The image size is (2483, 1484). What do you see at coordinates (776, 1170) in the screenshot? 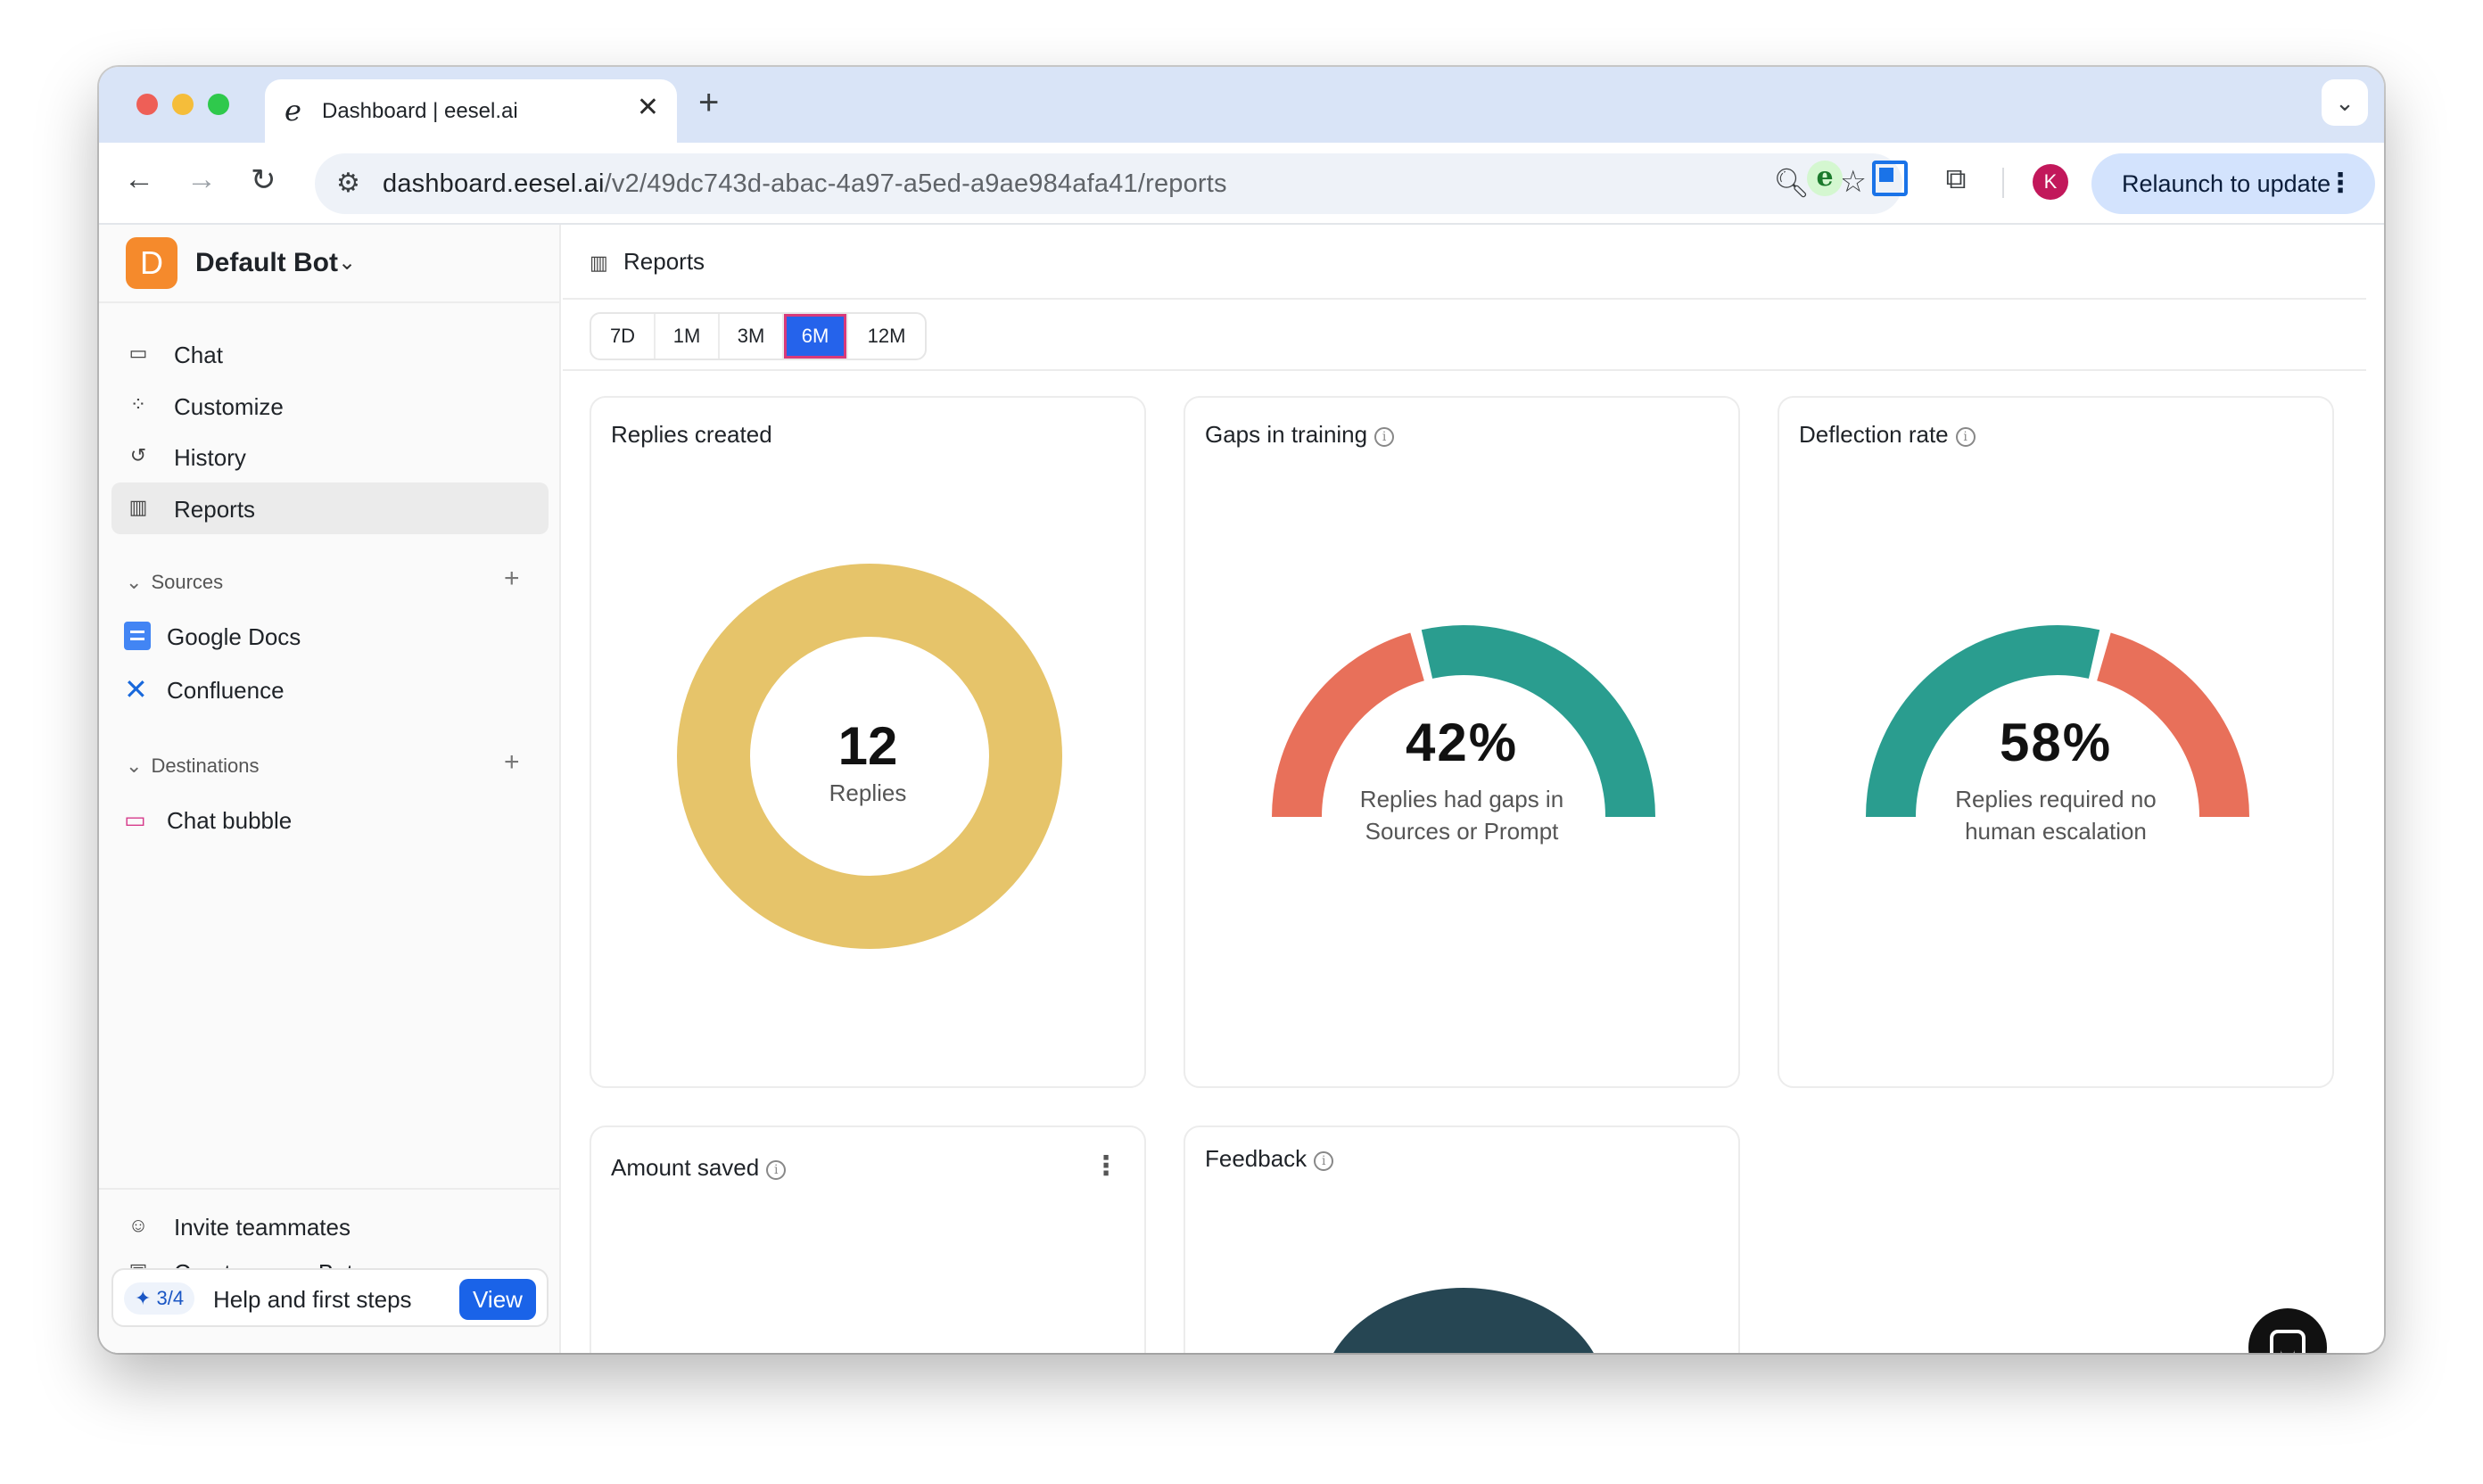
I see `info-icon: i` at bounding box center [776, 1170].